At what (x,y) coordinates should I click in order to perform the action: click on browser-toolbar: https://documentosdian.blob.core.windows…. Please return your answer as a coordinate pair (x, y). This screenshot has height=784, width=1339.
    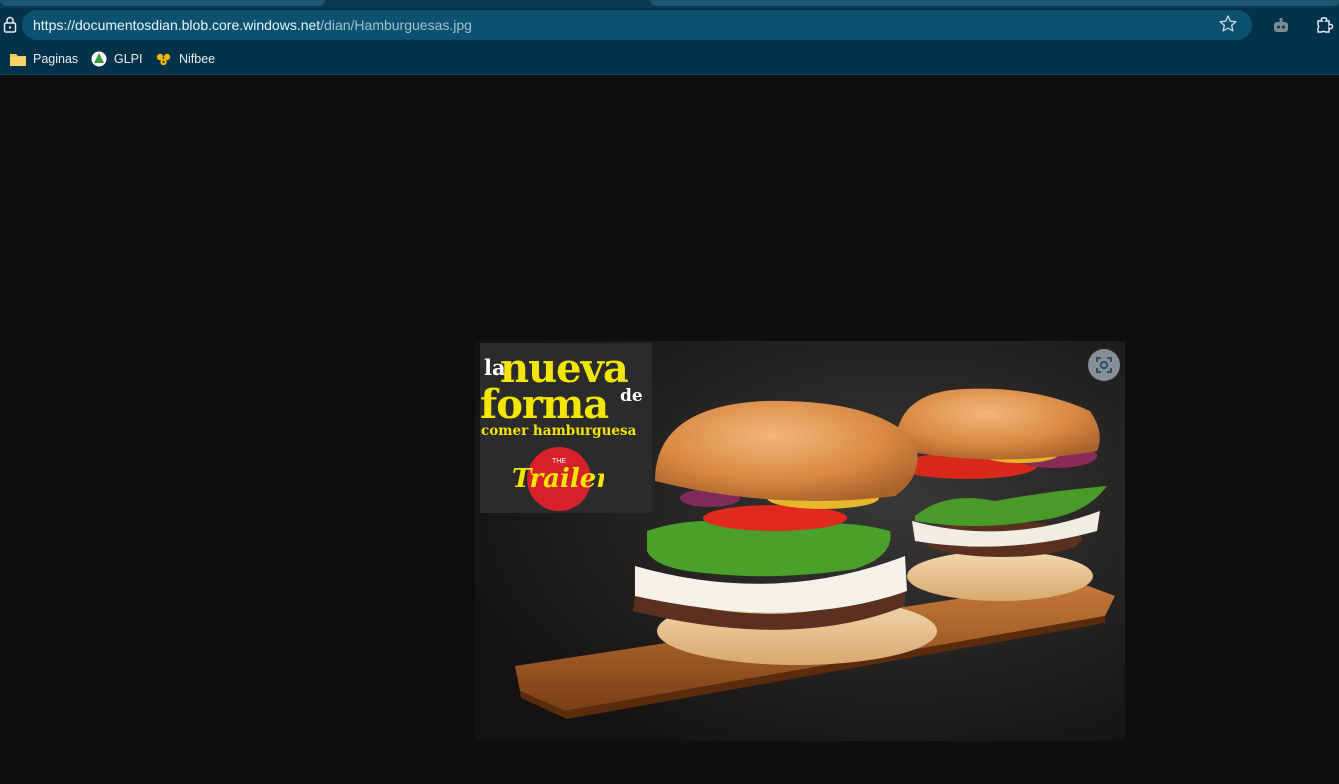
    Looking at the image, I should click on (669, 25).